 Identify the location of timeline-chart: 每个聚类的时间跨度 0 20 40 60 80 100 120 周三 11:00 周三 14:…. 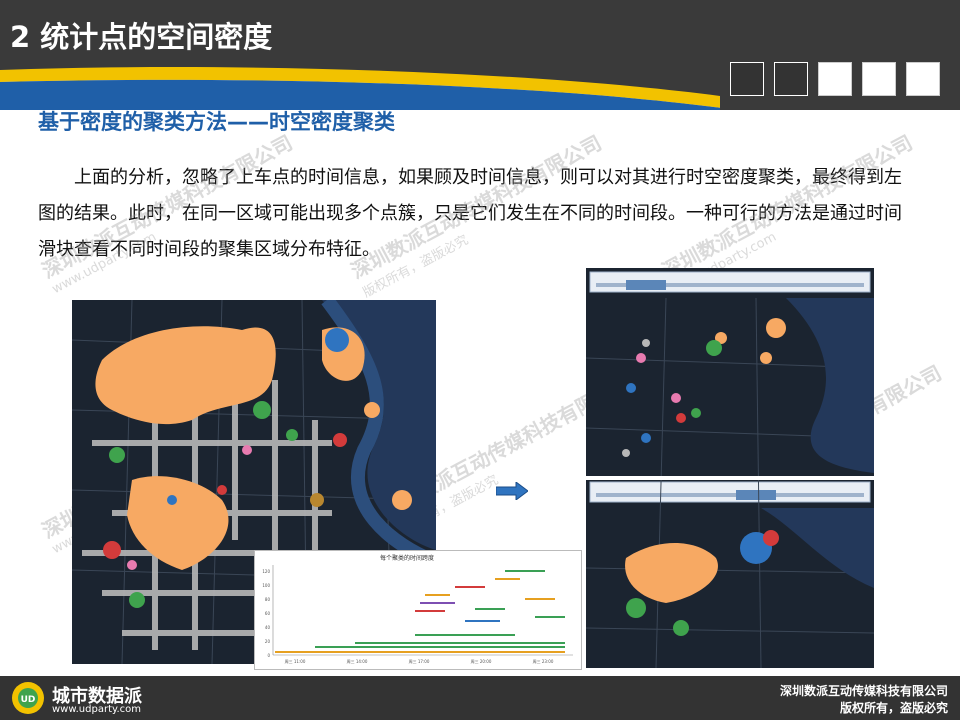
(418, 610).